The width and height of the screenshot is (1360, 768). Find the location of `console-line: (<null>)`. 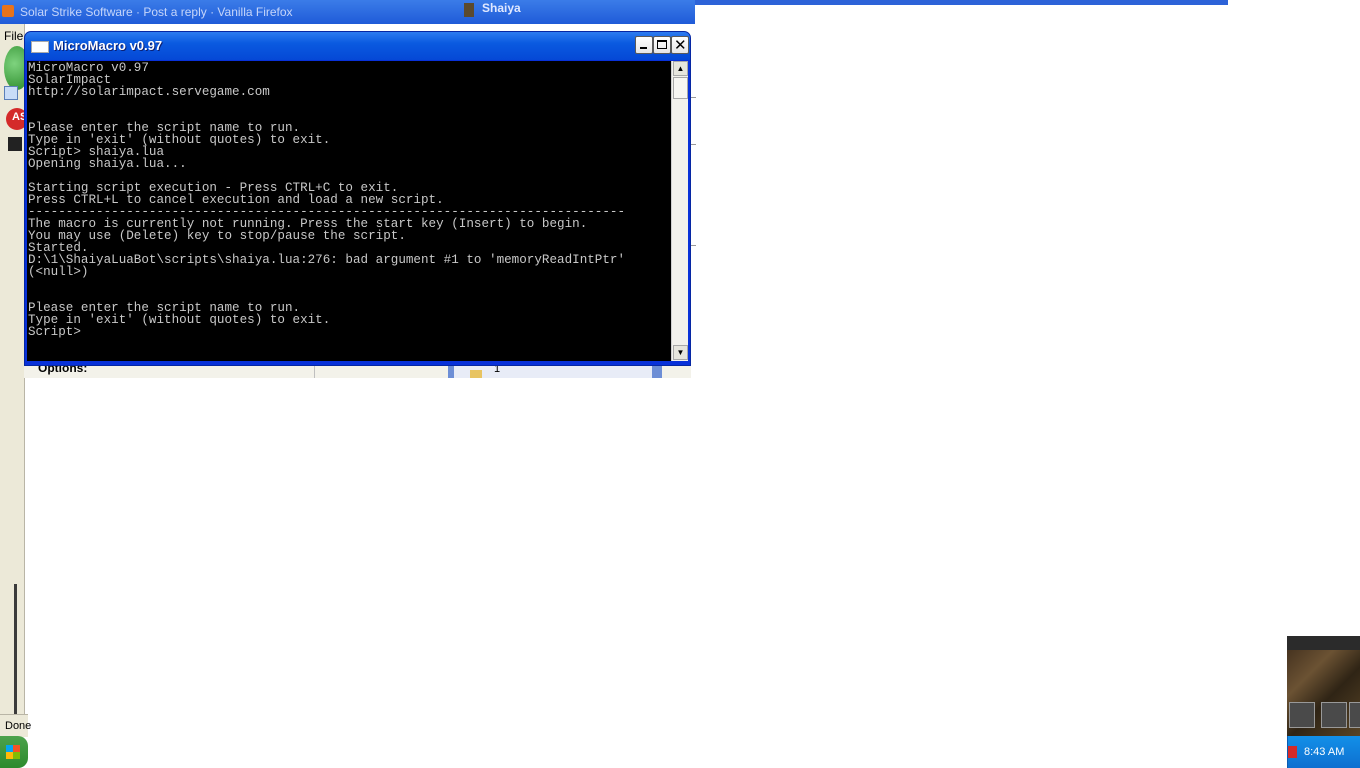

console-line: (<null>) is located at coordinates (58, 272).